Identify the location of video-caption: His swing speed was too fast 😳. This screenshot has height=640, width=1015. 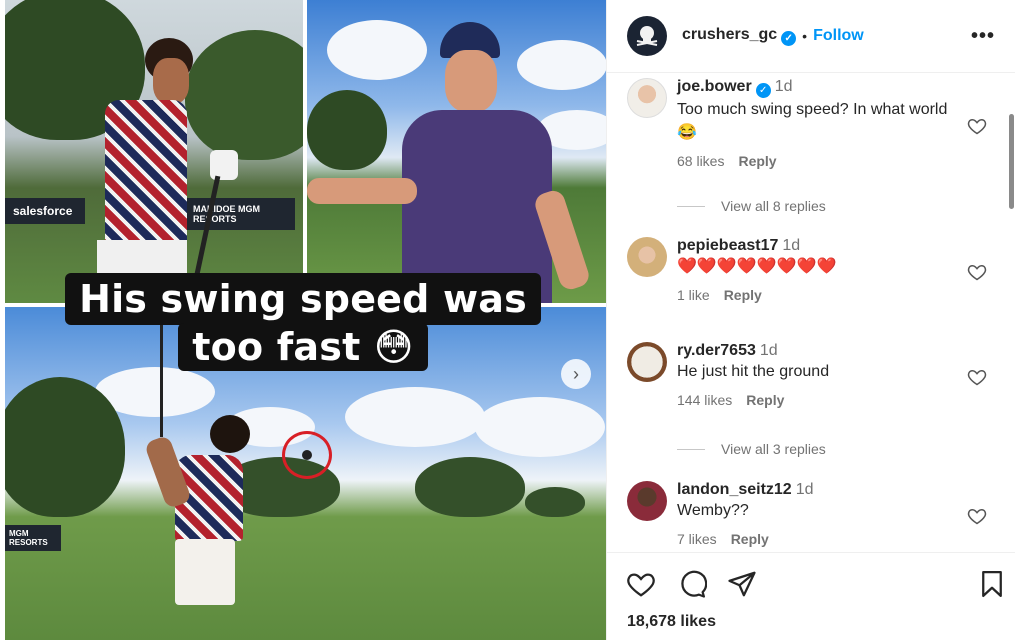
(303, 322).